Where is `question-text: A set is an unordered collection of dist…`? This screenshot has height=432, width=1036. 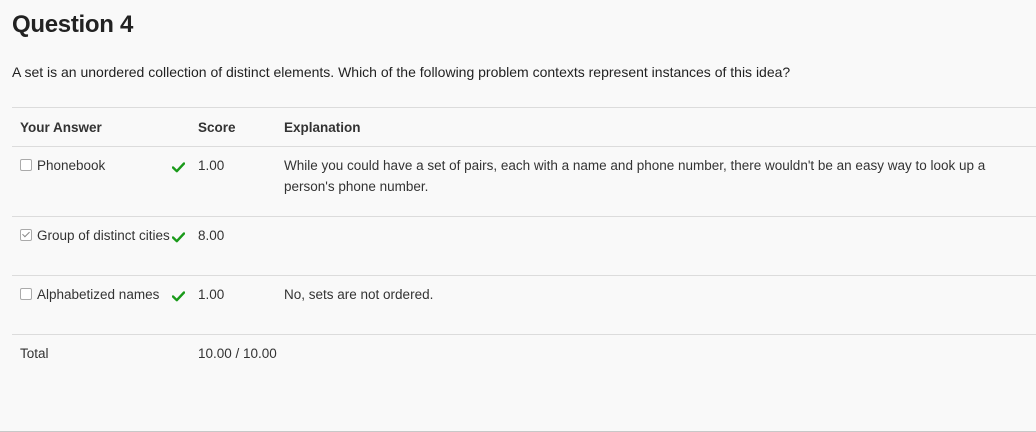
question-text: A set is an unordered collection of dist… is located at coordinates (401, 72).